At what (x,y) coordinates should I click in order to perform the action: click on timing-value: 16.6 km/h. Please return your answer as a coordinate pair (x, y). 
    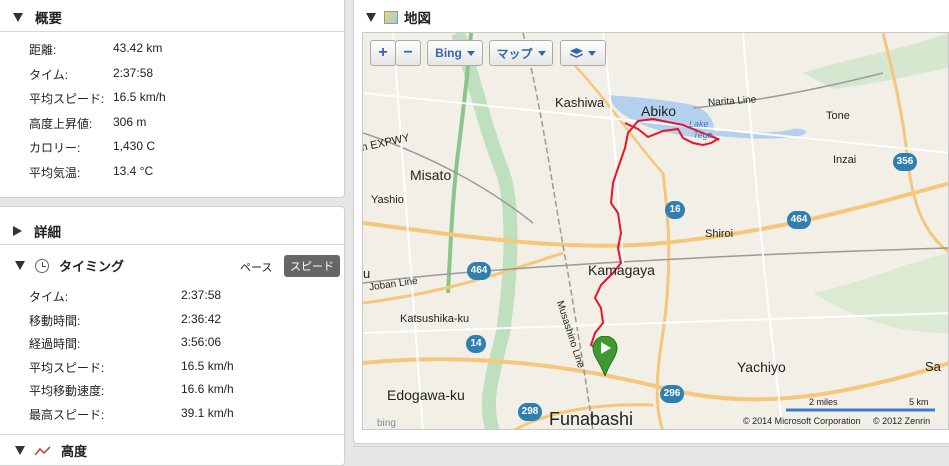
    Looking at the image, I should click on (207, 389).